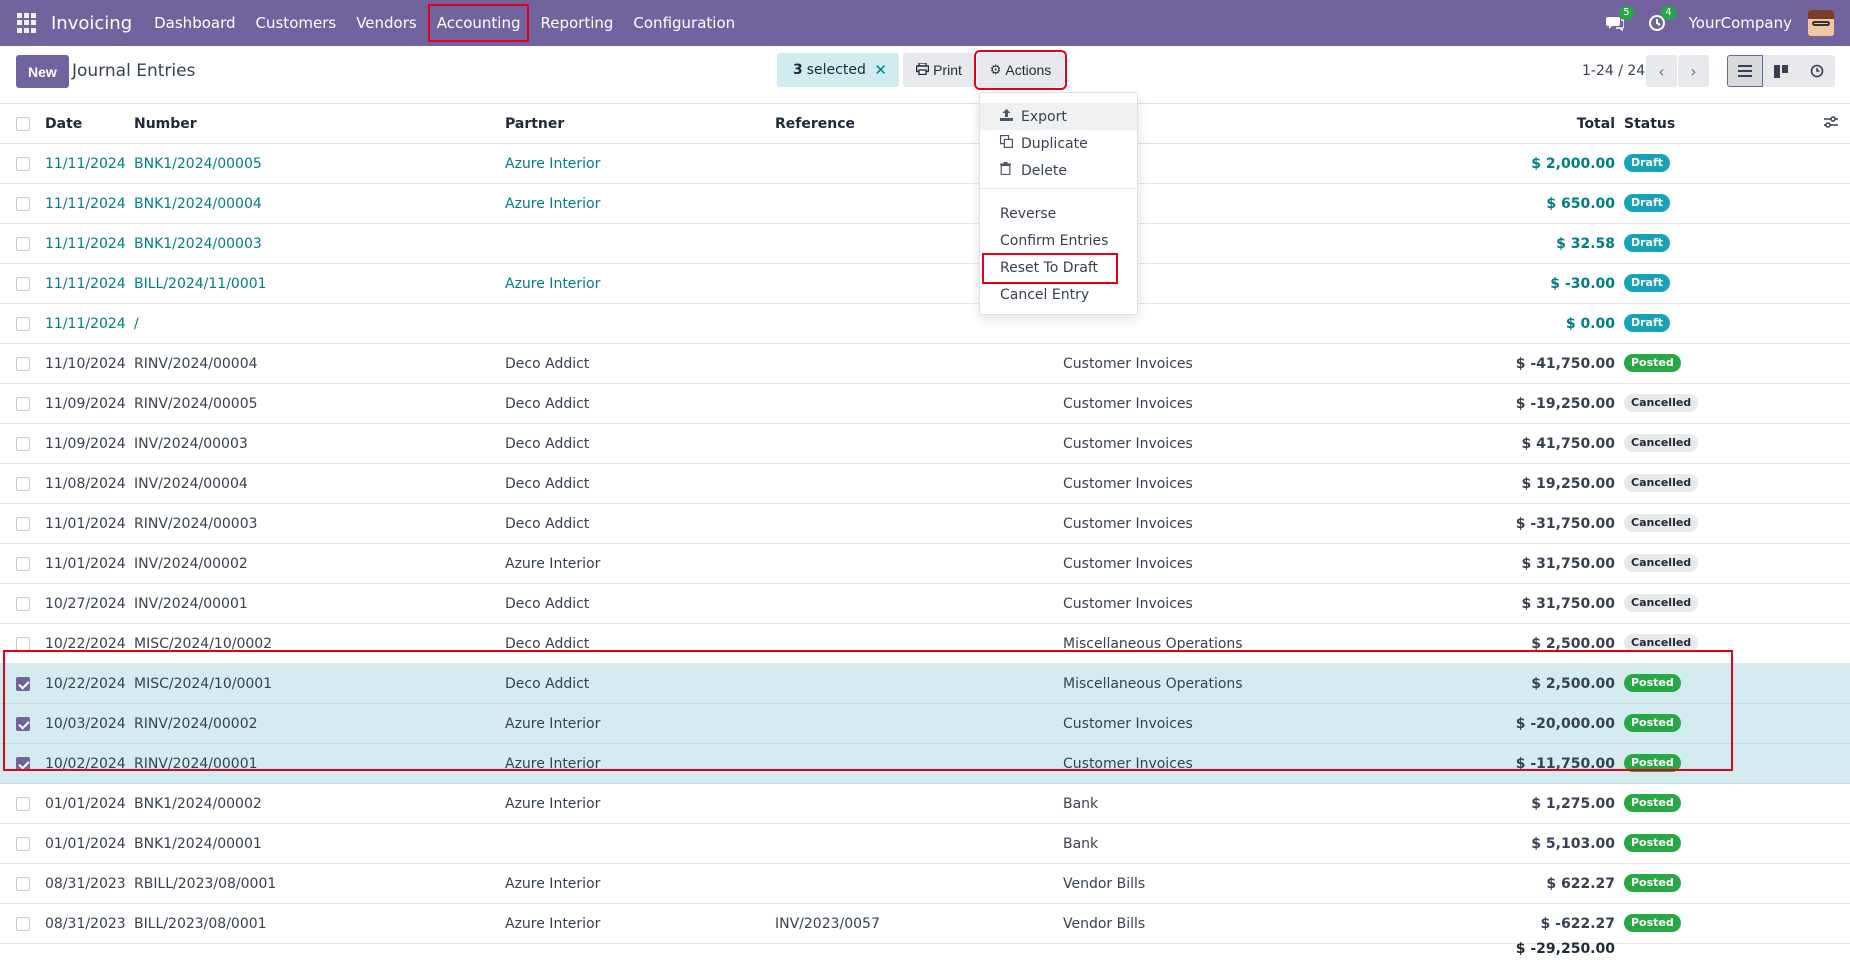  What do you see at coordinates (1058, 240) in the screenshot?
I see `action-confirm-entries: Confirm Entries` at bounding box center [1058, 240].